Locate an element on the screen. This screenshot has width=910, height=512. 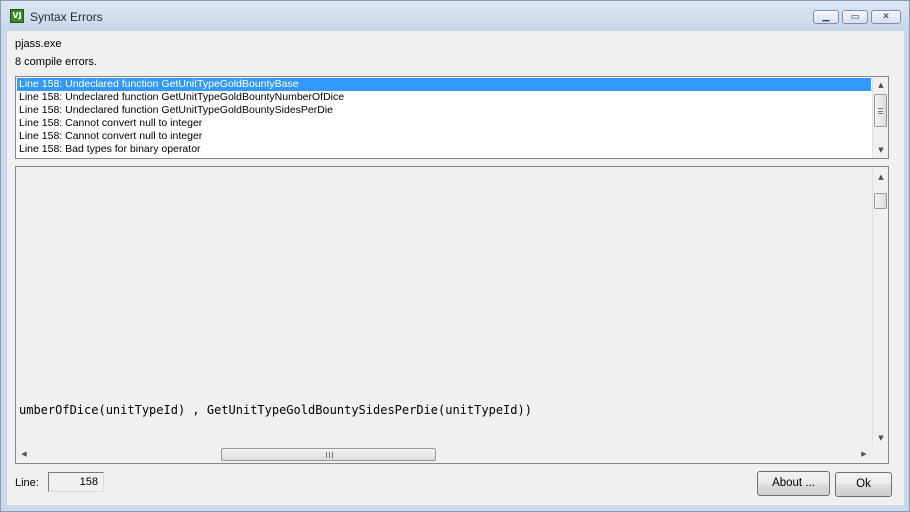
maximize-button: ▭ is located at coordinates (855, 17).